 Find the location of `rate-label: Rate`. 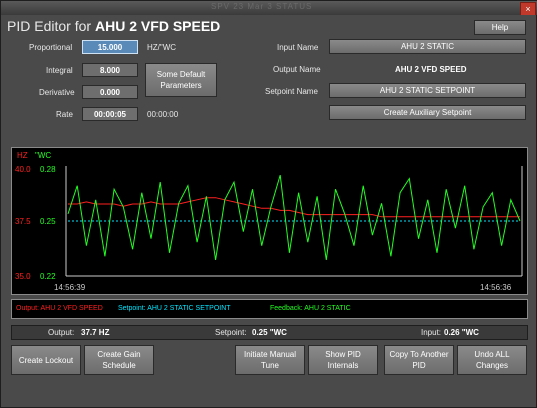

rate-label: Rate is located at coordinates (64, 114).